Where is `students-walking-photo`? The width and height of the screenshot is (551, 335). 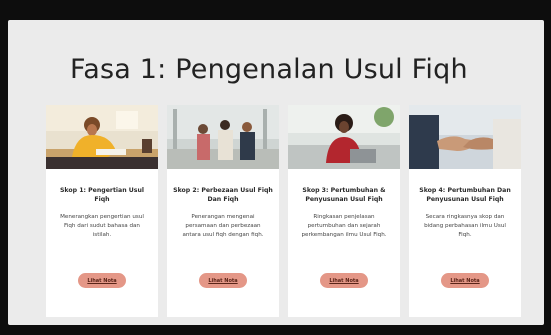
students-walking-photo is located at coordinates (223, 137).